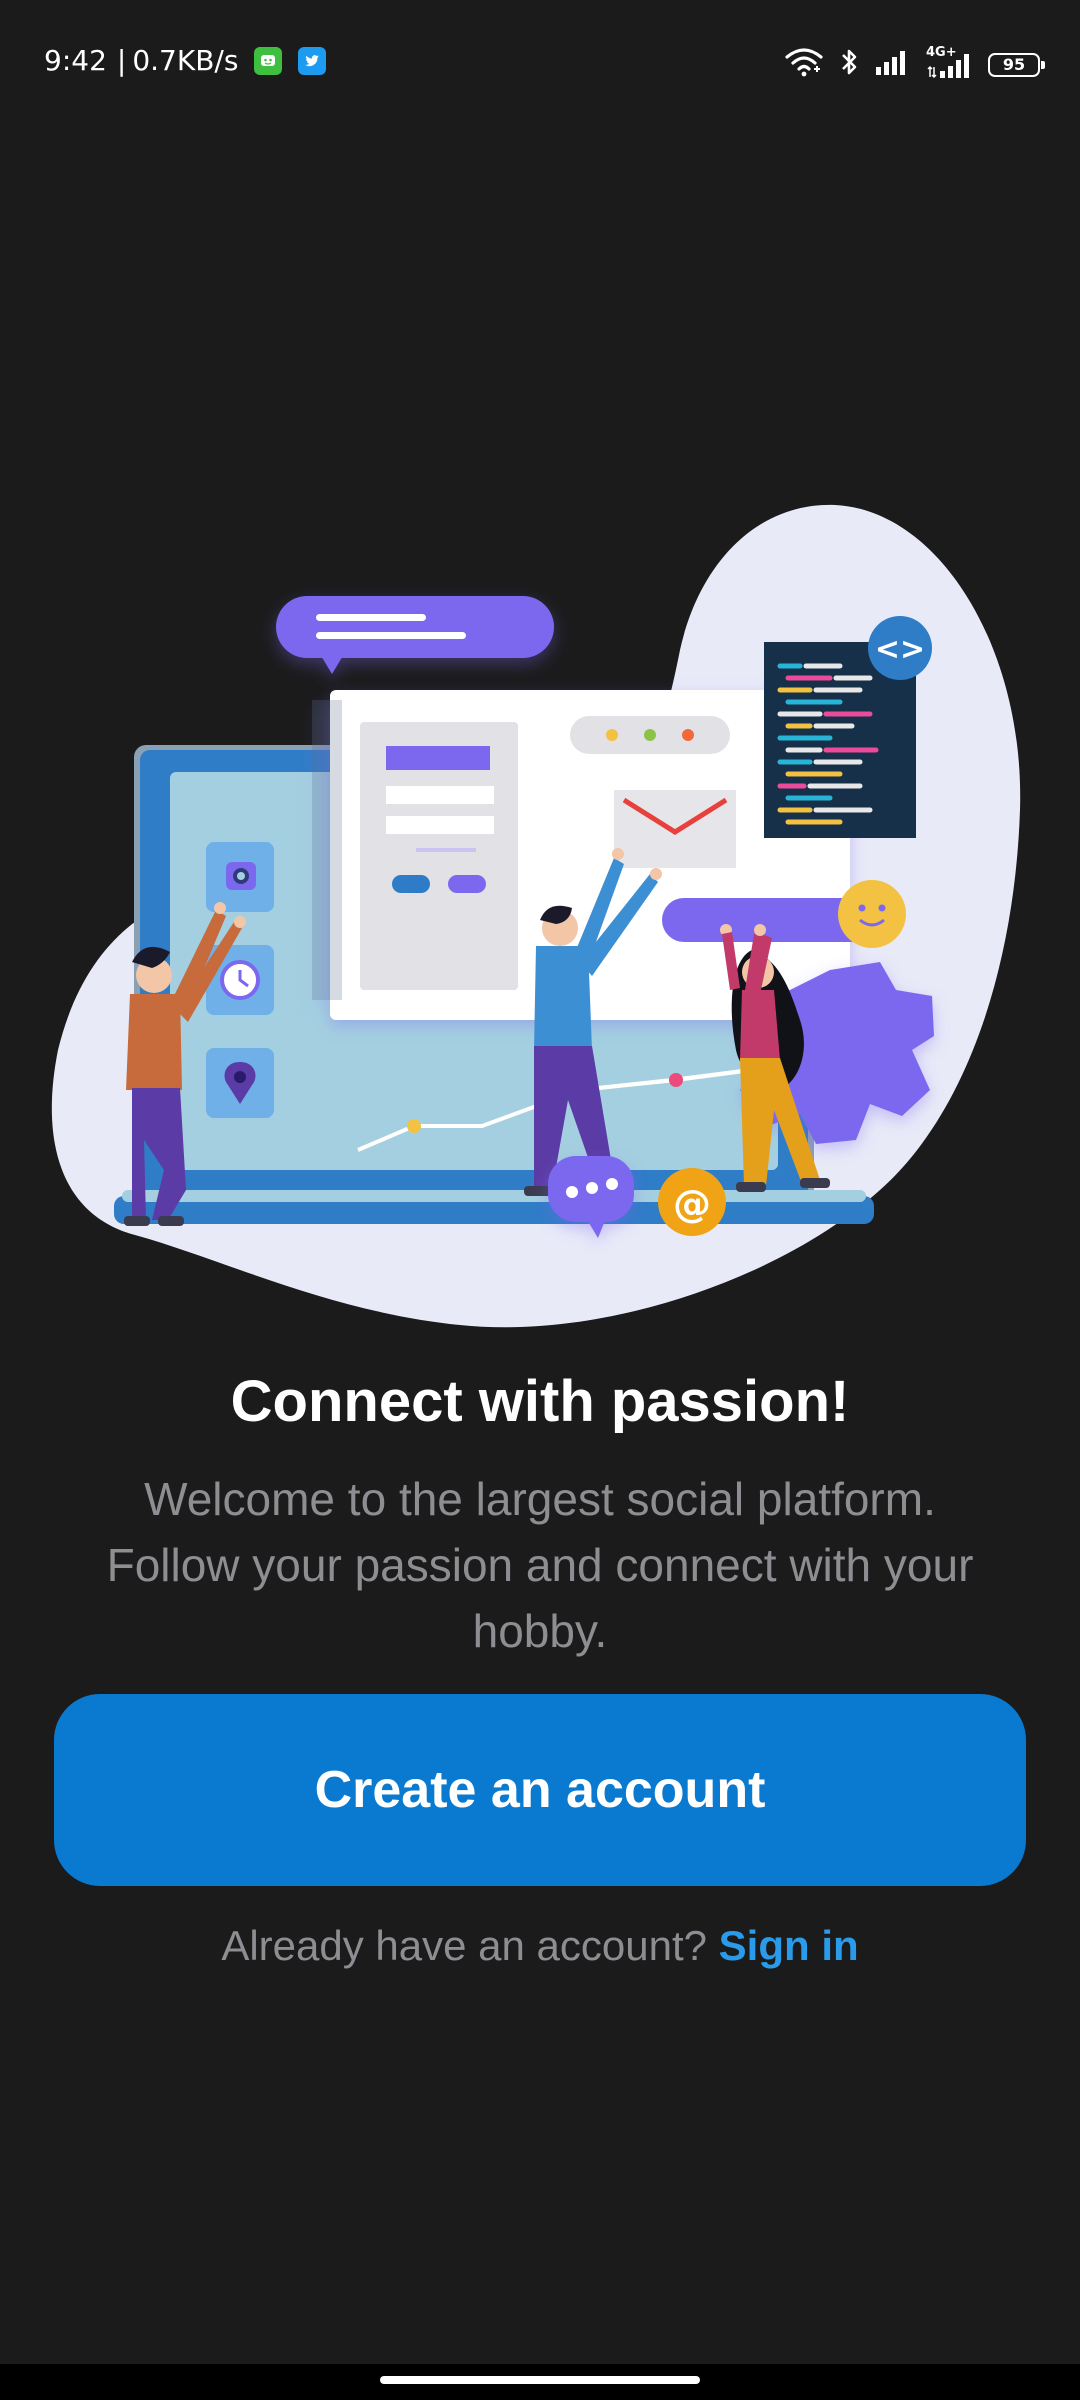 The width and height of the screenshot is (1080, 2400). What do you see at coordinates (312, 60) in the screenshot?
I see `twitter-icon` at bounding box center [312, 60].